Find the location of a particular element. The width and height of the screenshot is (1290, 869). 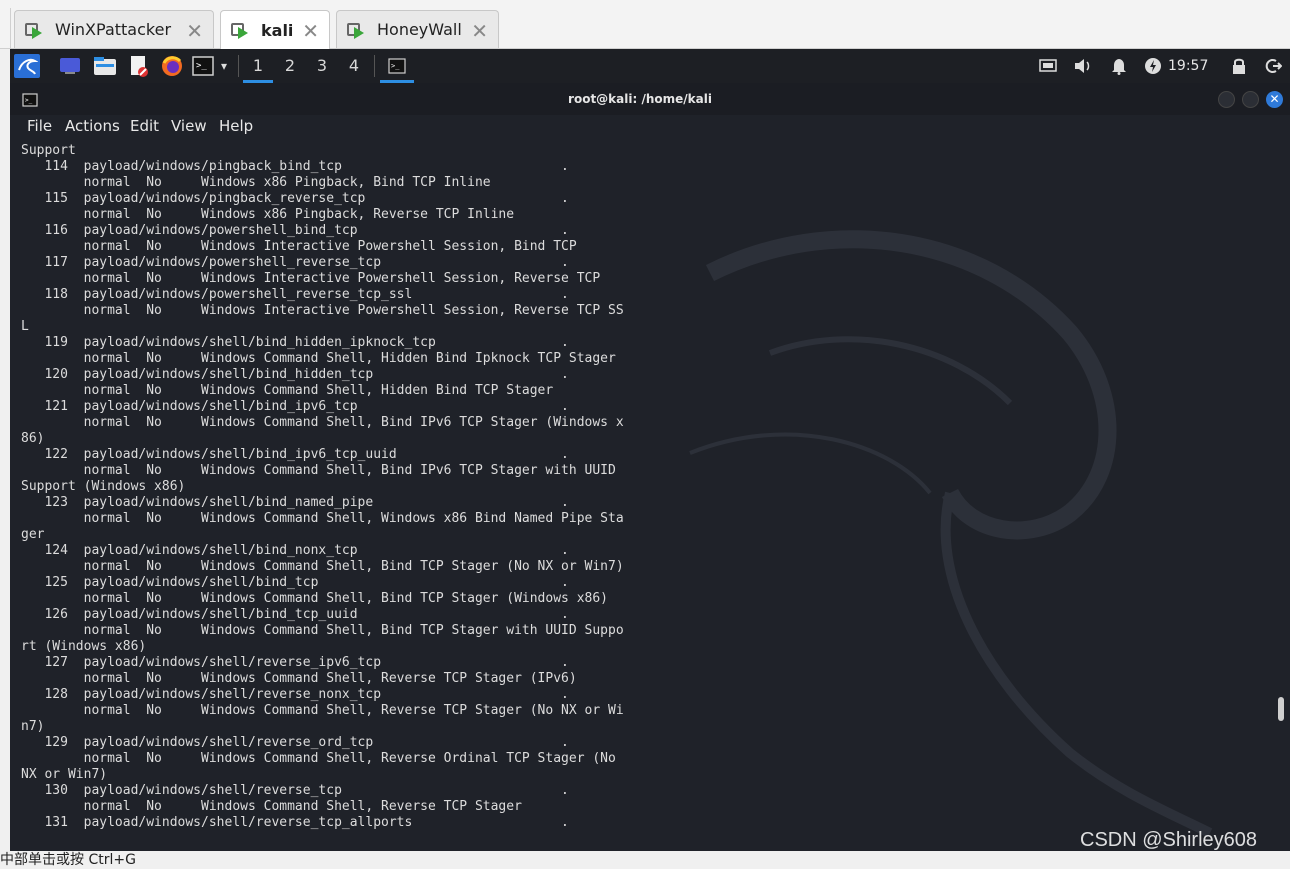

vm-tab-winxpattacker: WinXPattacker ✕ is located at coordinates (114, 29).